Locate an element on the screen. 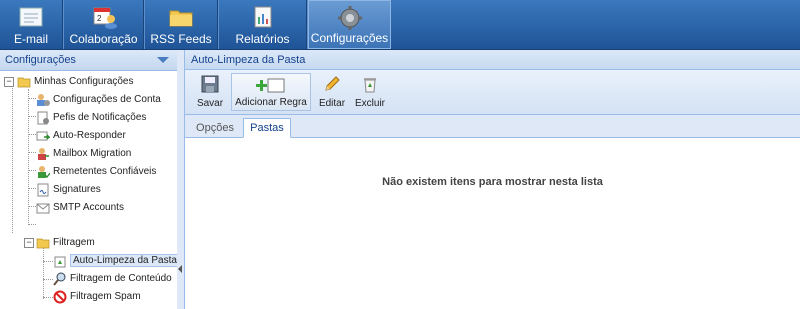  tree-item-auto-responder: Auto-Responder is located at coordinates (81, 135).